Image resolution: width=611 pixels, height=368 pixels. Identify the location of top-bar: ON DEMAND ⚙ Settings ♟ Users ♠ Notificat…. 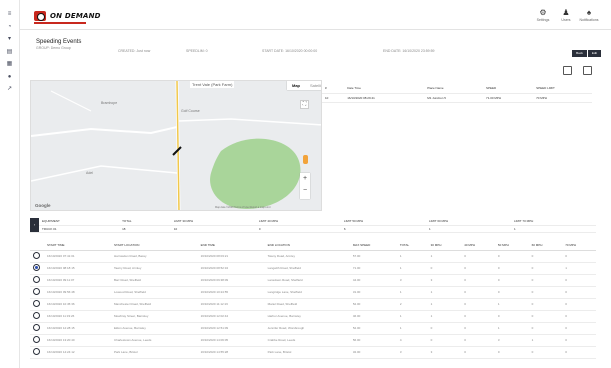
(315, 15).